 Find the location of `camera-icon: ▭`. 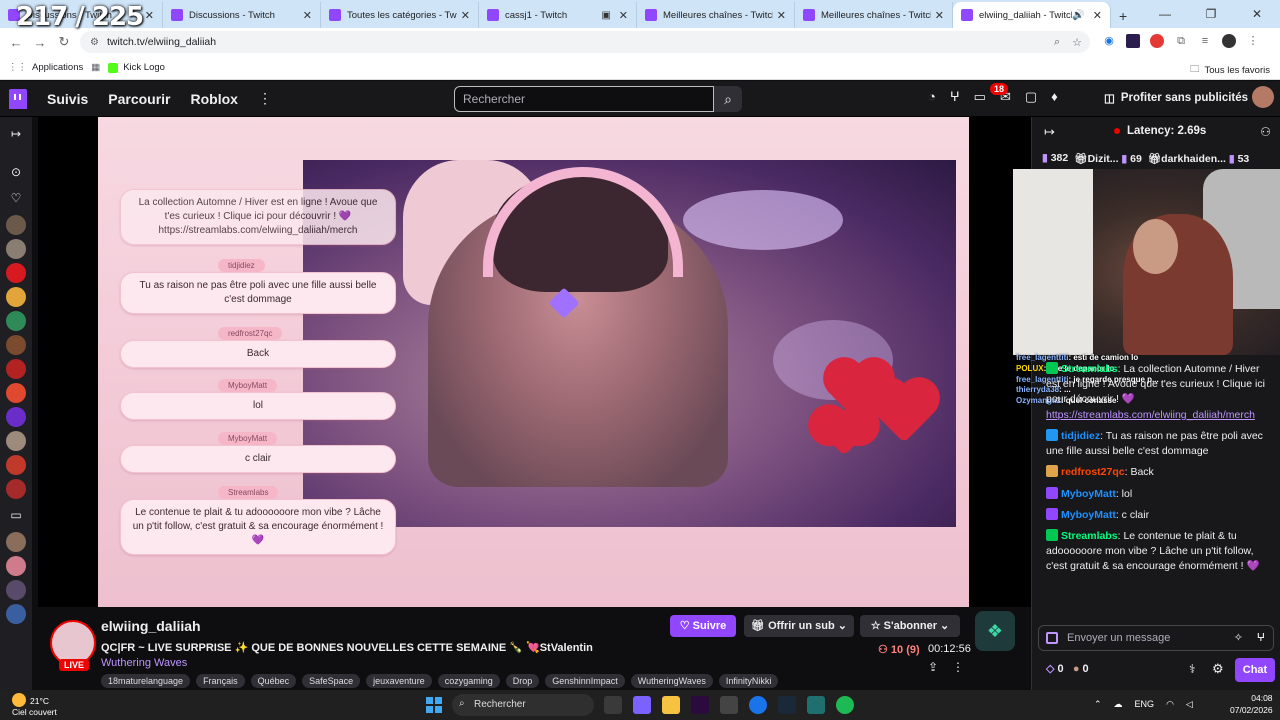

camera-icon: ▭ is located at coordinates (16, 515).